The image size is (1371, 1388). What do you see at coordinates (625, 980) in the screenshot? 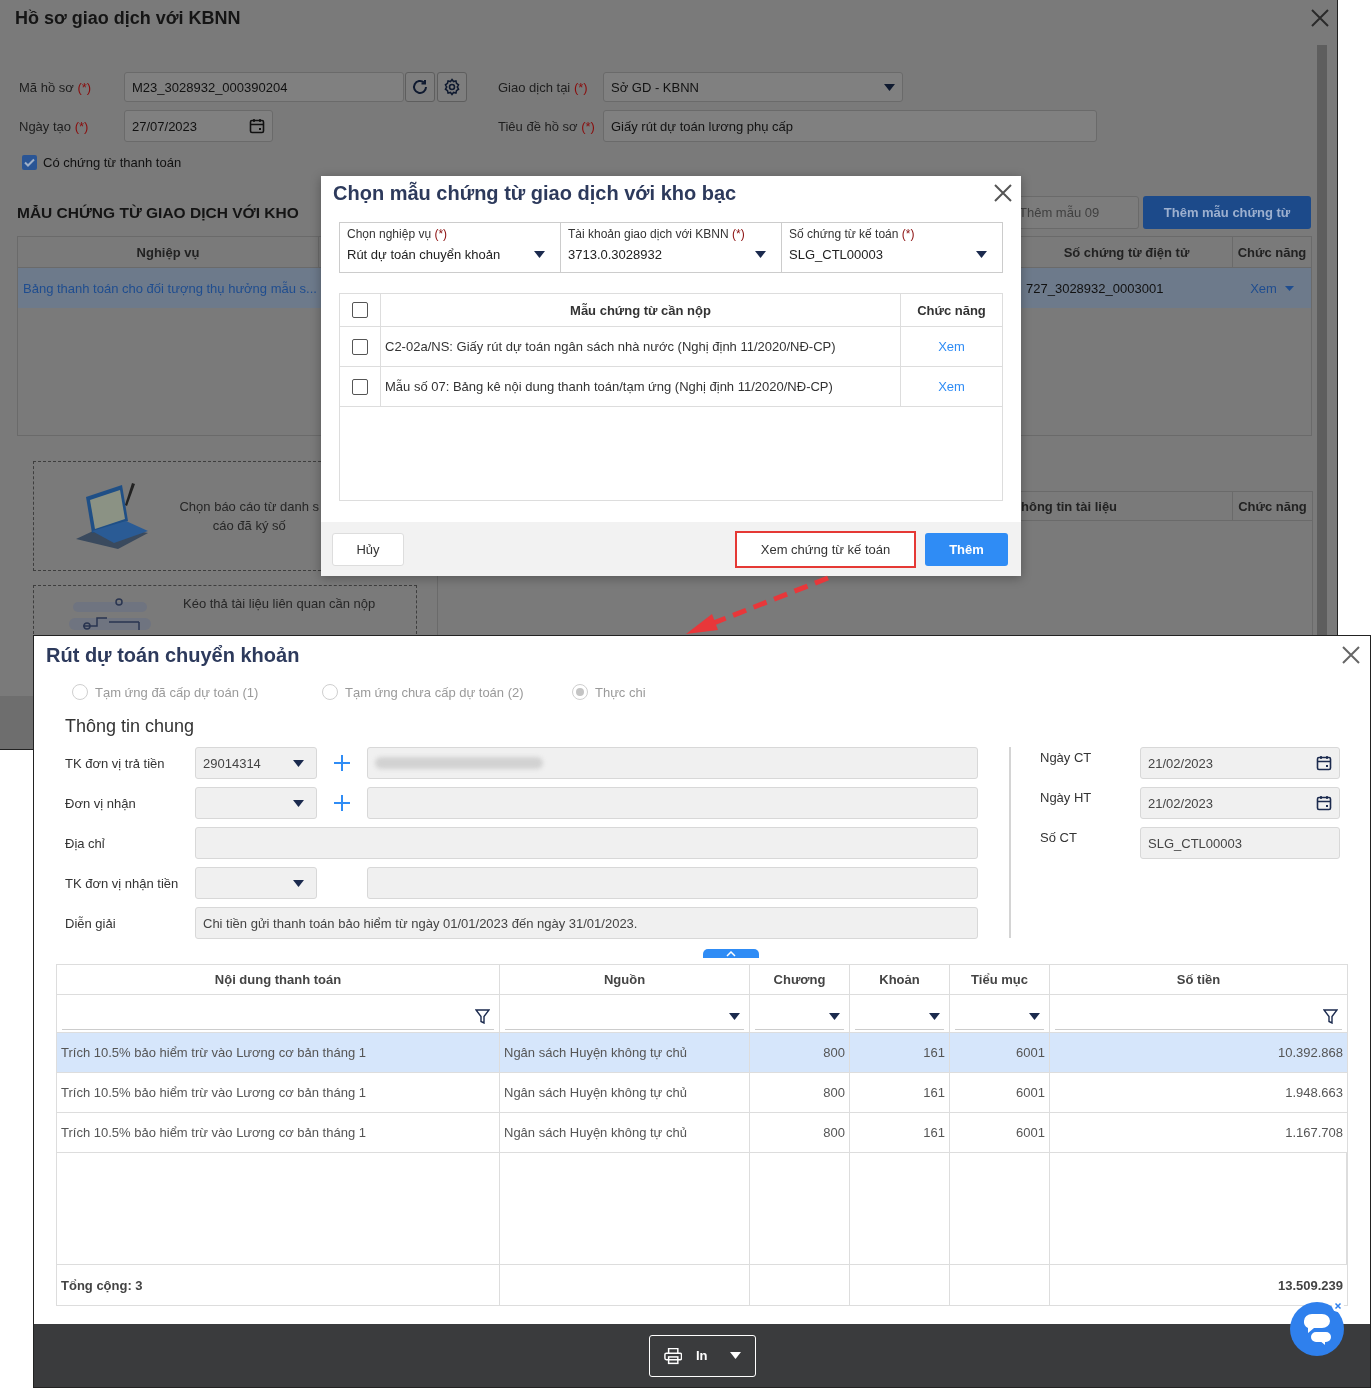
I see `column-header: Nguồn` at bounding box center [625, 980].